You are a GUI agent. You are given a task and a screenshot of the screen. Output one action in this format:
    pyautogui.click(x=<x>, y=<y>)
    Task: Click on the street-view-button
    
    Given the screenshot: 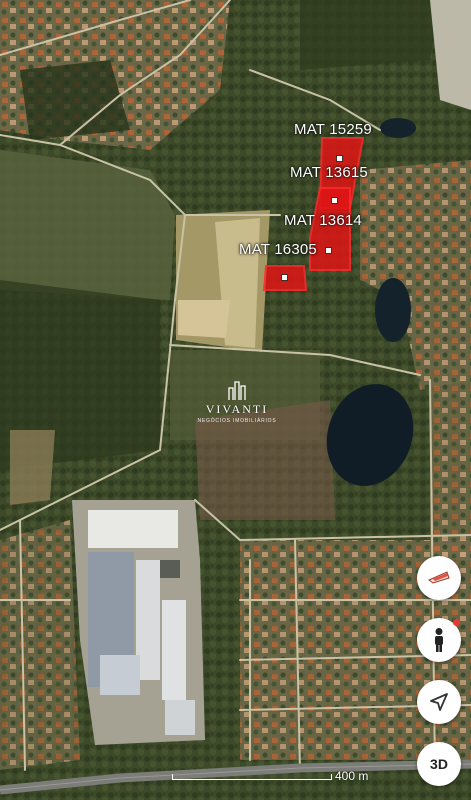 What is the action you would take?
    pyautogui.click(x=439, y=640)
    